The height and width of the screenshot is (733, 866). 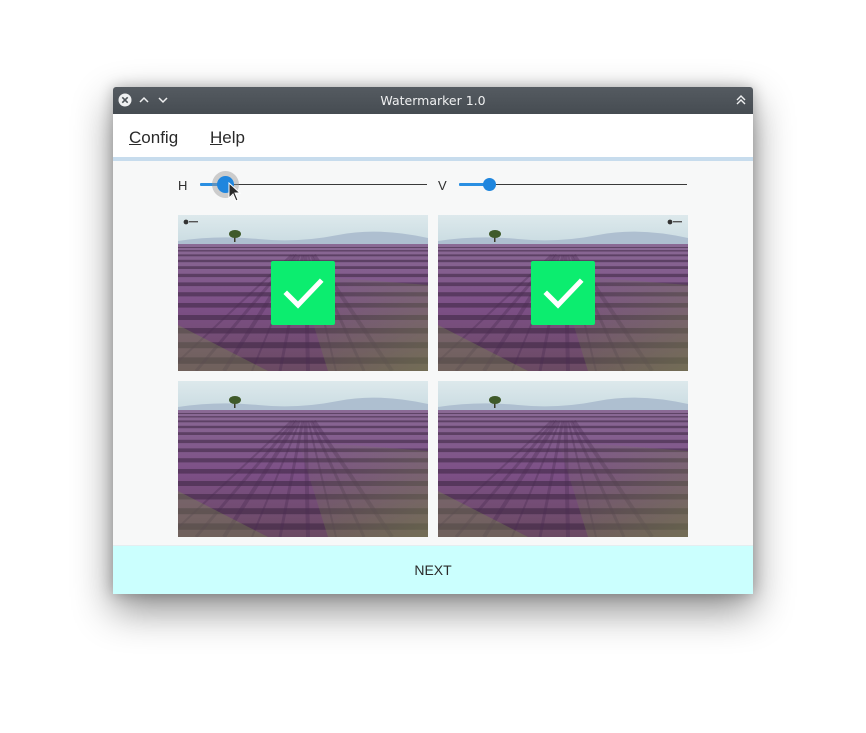 What do you see at coordinates (433, 569) in the screenshot?
I see `next-button: NEXT` at bounding box center [433, 569].